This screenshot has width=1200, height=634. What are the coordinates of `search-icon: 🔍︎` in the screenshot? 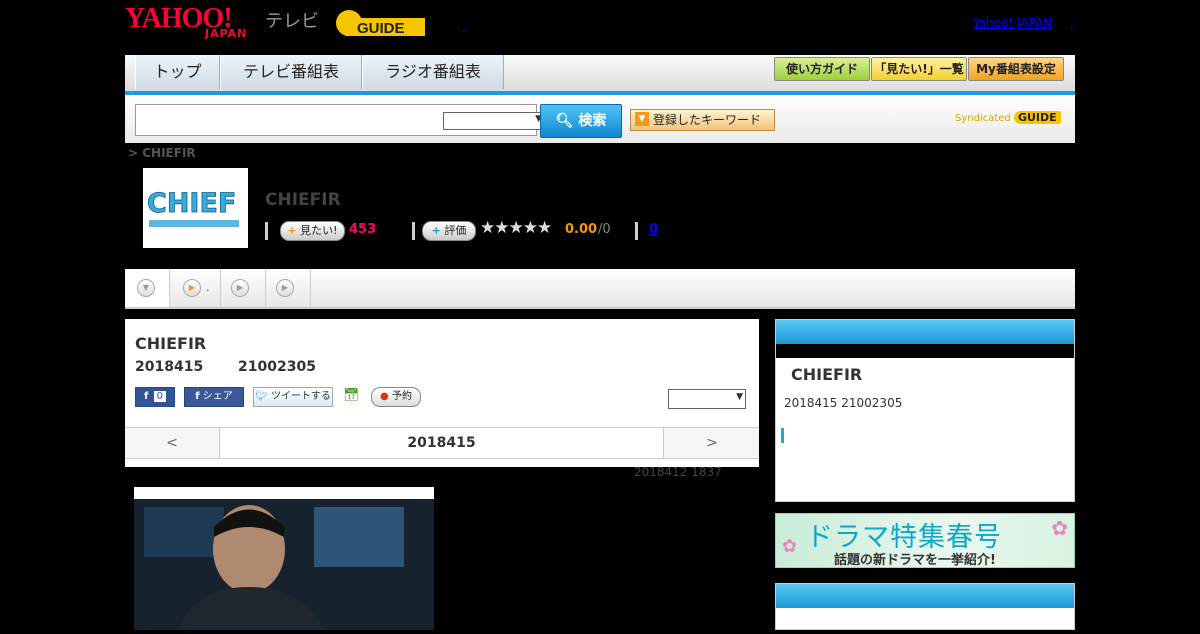 It's located at (564, 121).